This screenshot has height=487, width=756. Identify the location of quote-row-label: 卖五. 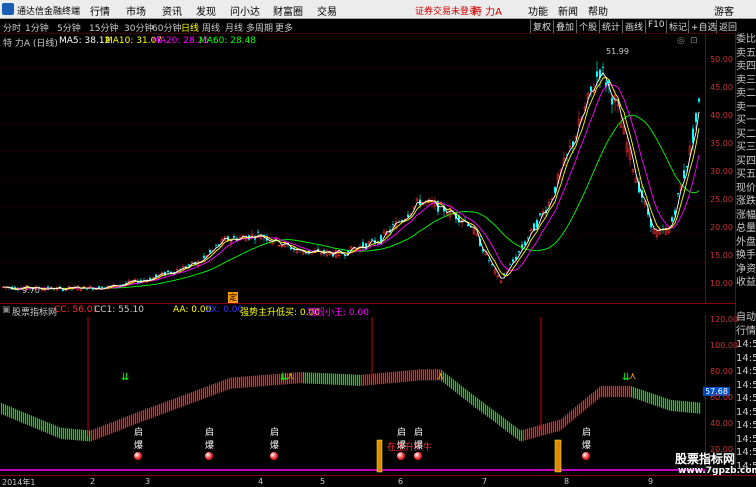
(746, 53).